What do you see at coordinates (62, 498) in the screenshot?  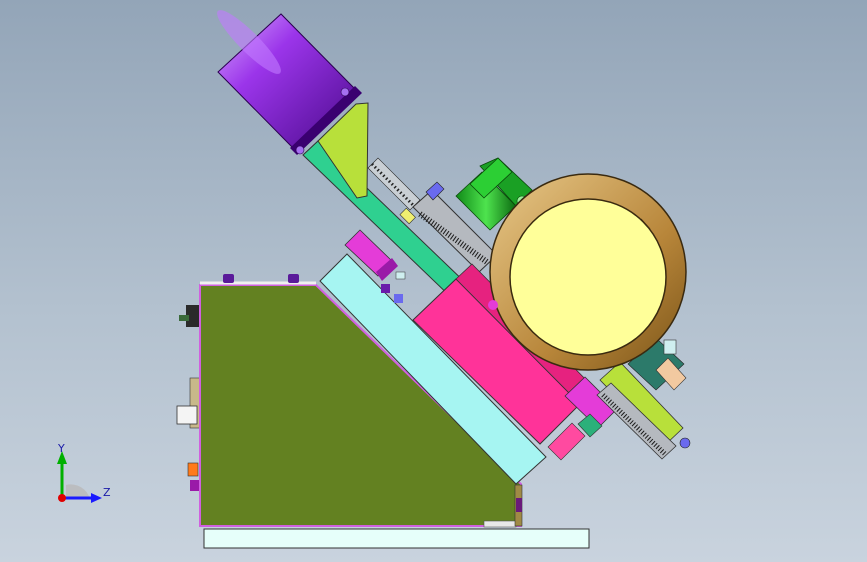 I see `triad-origin` at bounding box center [62, 498].